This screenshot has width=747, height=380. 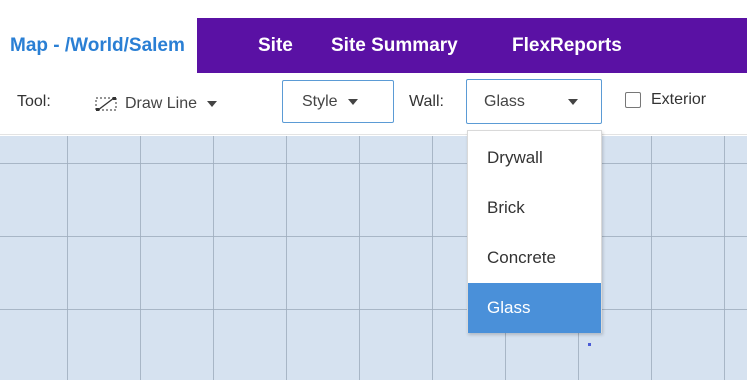 What do you see at coordinates (394, 45) in the screenshot?
I see `tab-site-summary: Site Summary` at bounding box center [394, 45].